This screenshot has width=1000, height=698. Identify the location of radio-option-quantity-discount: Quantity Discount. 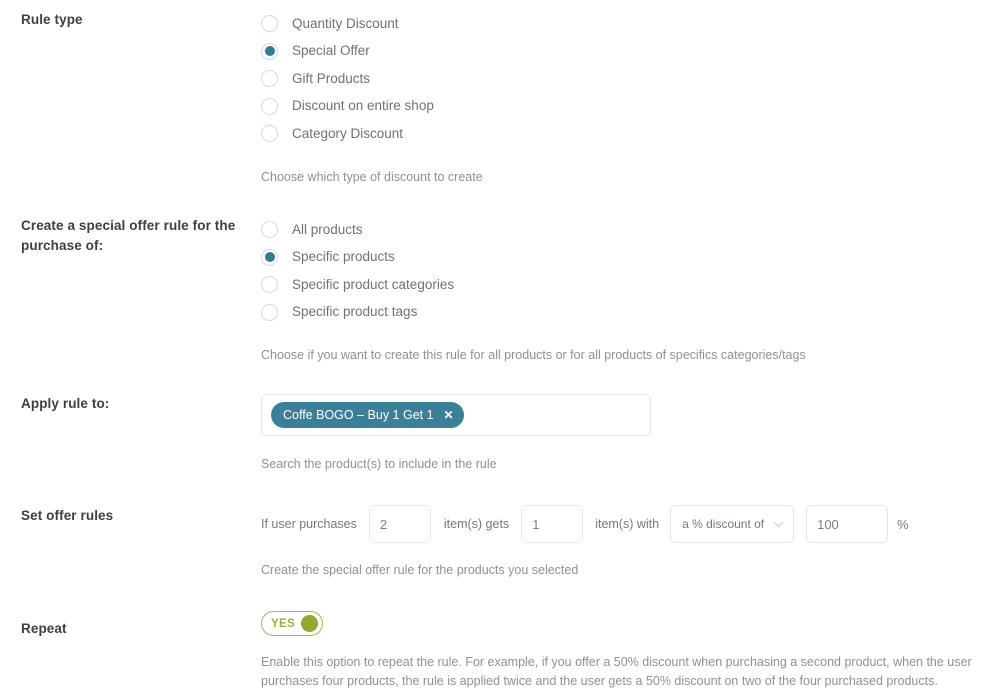
(630, 24).